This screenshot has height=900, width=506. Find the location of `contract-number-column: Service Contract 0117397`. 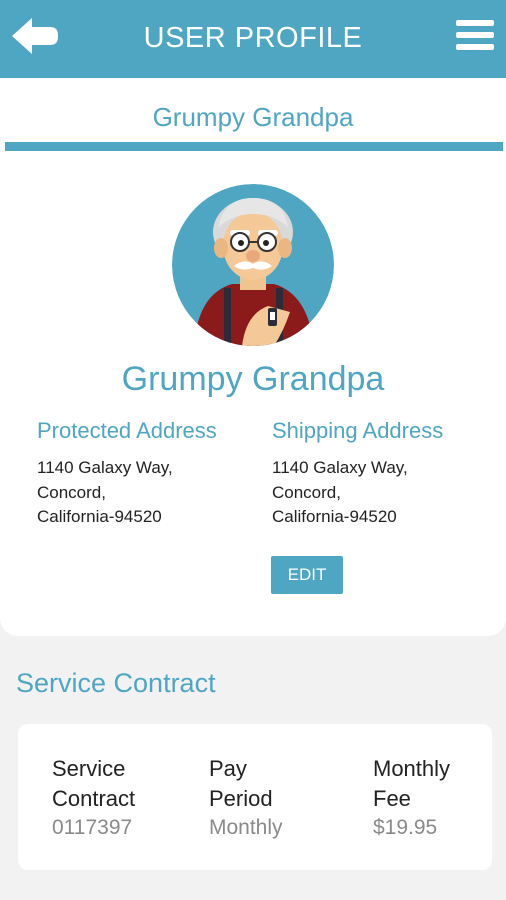

contract-number-column: Service Contract 0117397 is located at coordinates (107, 798).